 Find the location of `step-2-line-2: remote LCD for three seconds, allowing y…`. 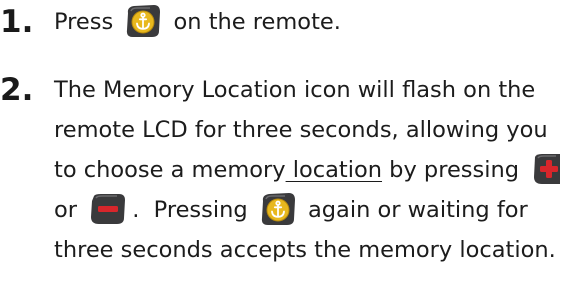

step-2-line-2: remote LCD for three seconds, allowing y… is located at coordinates (301, 130).